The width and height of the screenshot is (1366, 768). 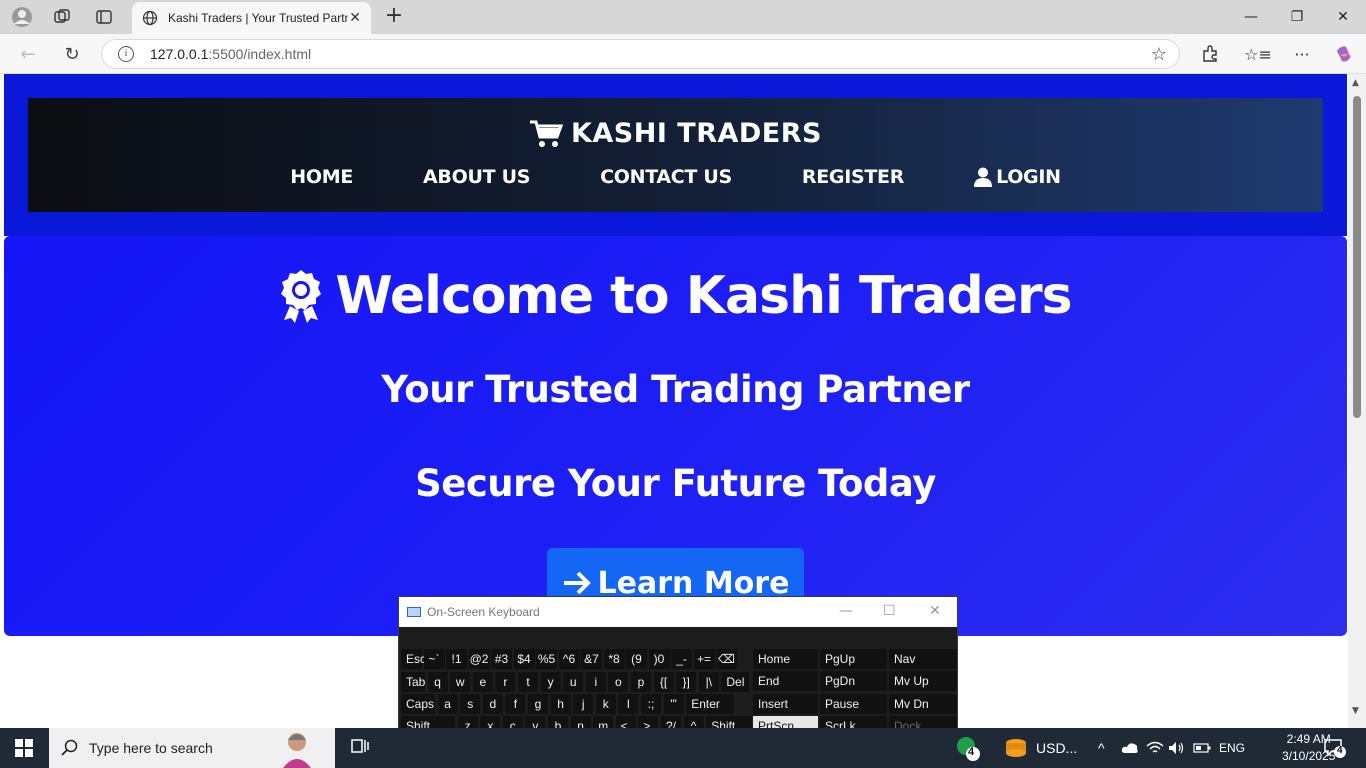 I want to click on favorites-icon: ☆≡, so click(x=1258, y=54).